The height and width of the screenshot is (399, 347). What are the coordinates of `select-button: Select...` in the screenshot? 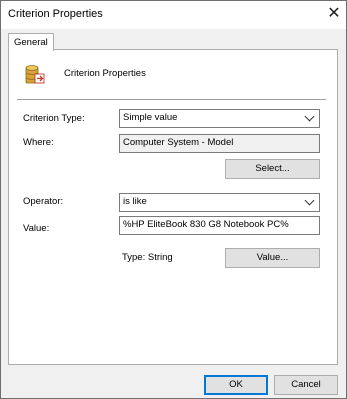 It's located at (272, 169).